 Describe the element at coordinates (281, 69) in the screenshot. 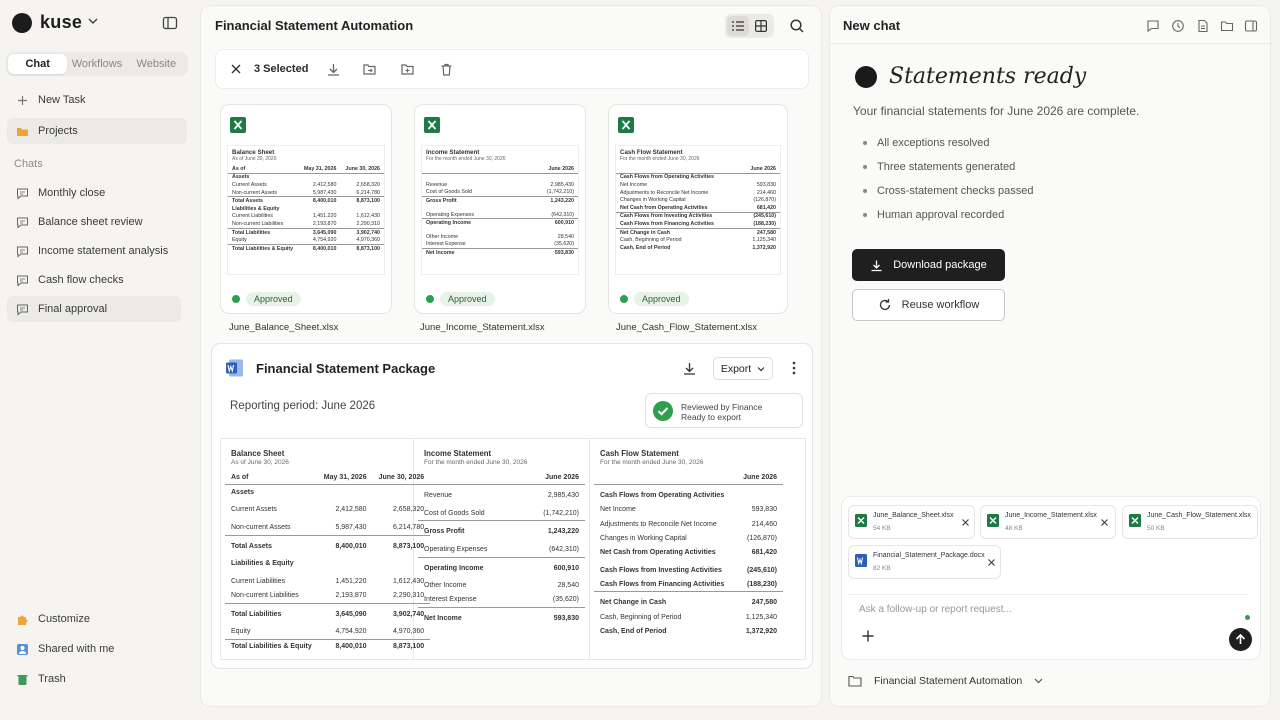

I see `selected-count: 3 Selected` at that location.